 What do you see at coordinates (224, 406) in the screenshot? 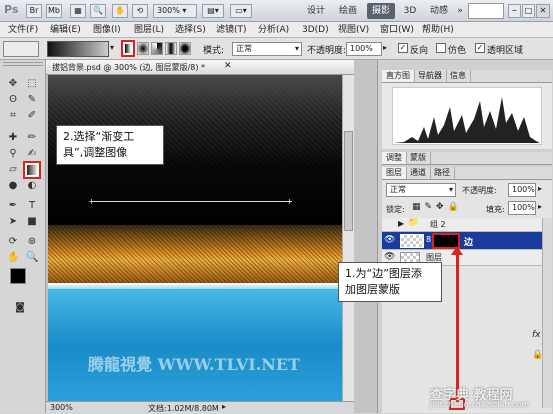
I see `status-arrow-icon: ▸` at bounding box center [224, 406].